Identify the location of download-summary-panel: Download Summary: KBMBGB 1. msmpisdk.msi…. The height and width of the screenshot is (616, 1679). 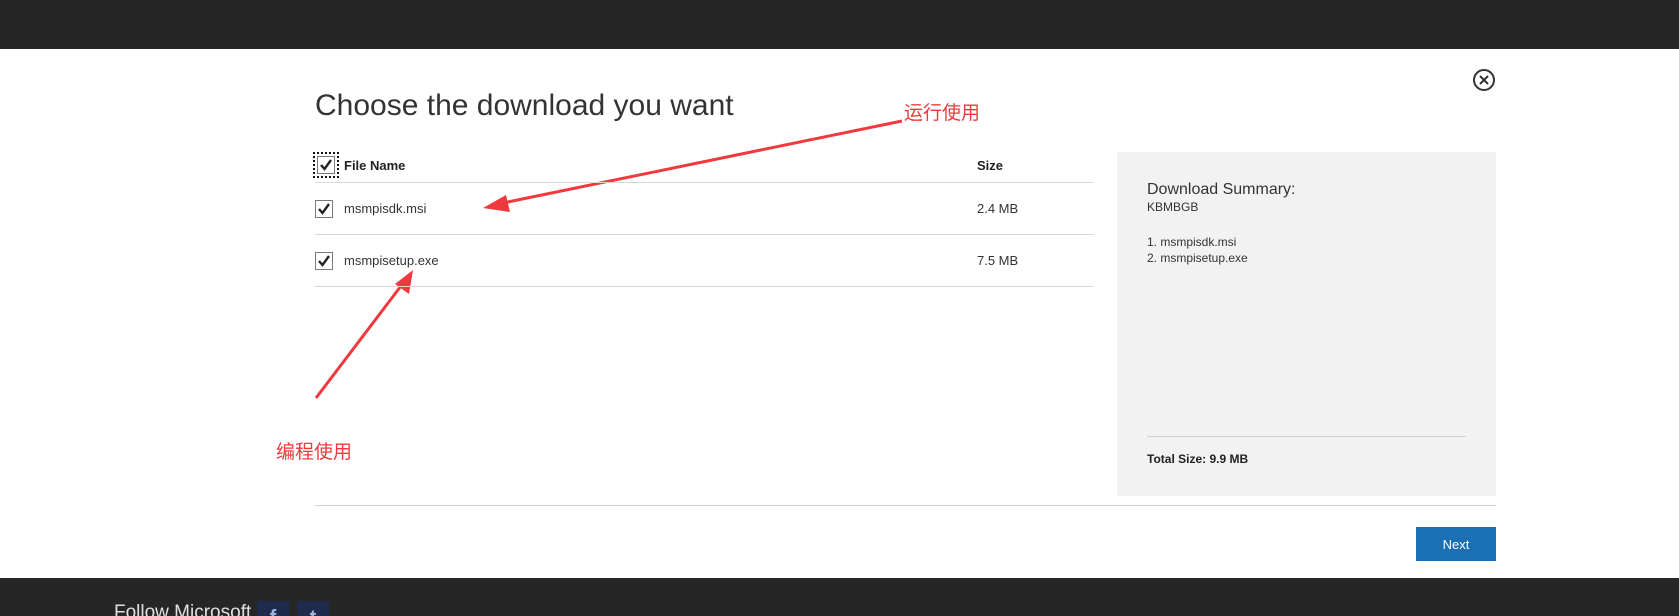
(1306, 324).